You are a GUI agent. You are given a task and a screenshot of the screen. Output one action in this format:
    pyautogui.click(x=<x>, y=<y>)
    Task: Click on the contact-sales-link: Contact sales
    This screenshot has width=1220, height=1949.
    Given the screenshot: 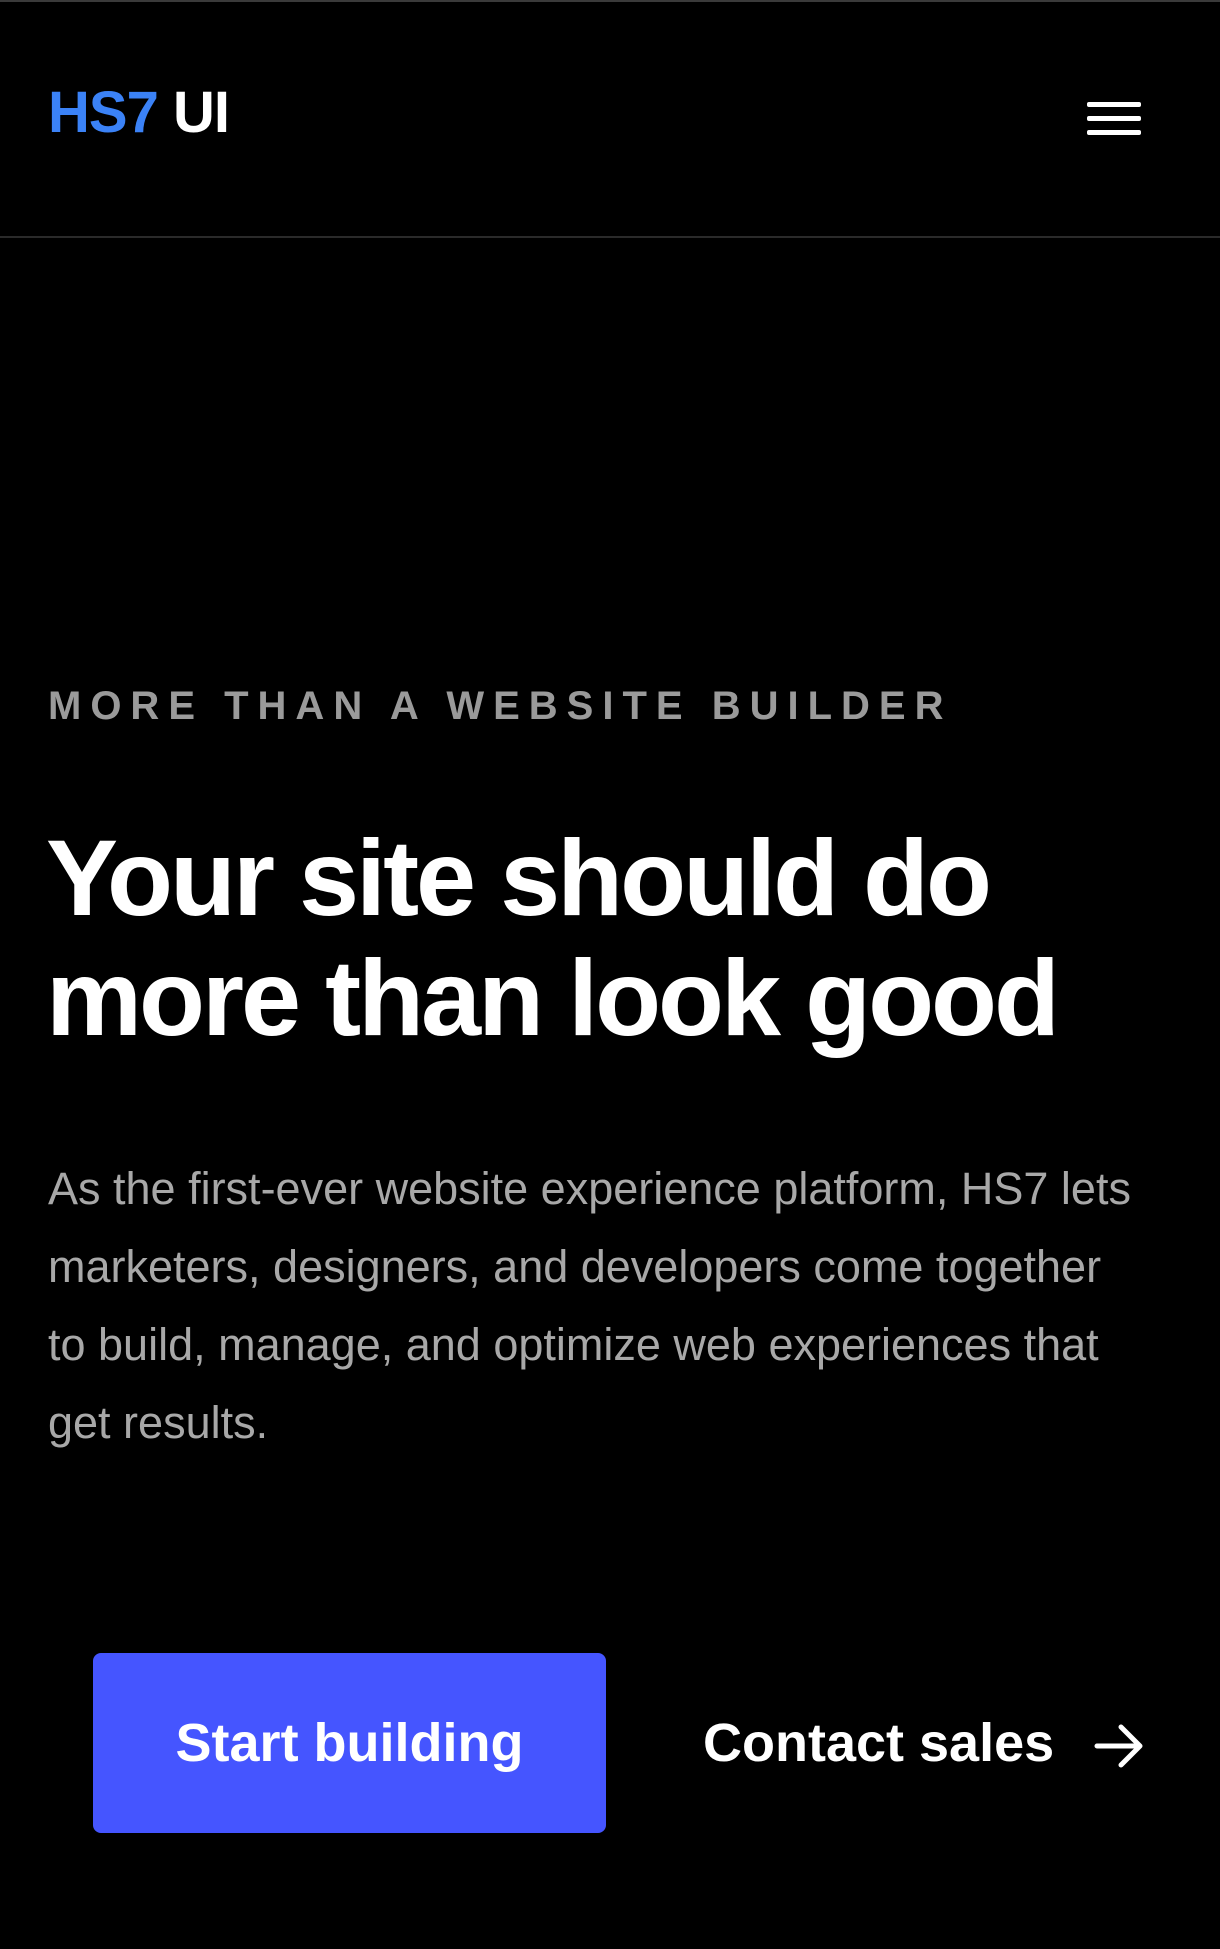 What is the action you would take?
    pyautogui.click(x=924, y=1743)
    